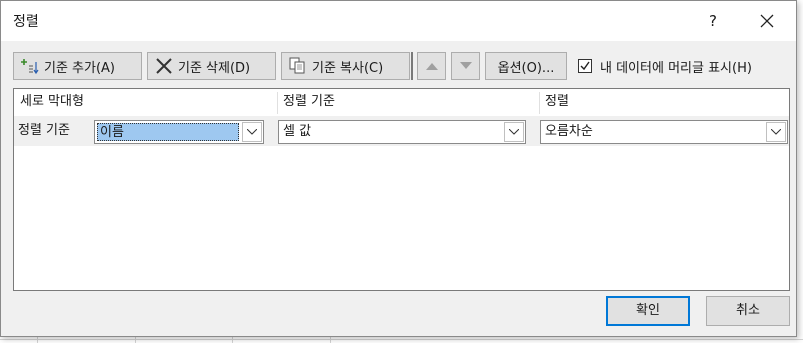  I want to click on copy-level-button: 기준 복사(C), so click(345, 66).